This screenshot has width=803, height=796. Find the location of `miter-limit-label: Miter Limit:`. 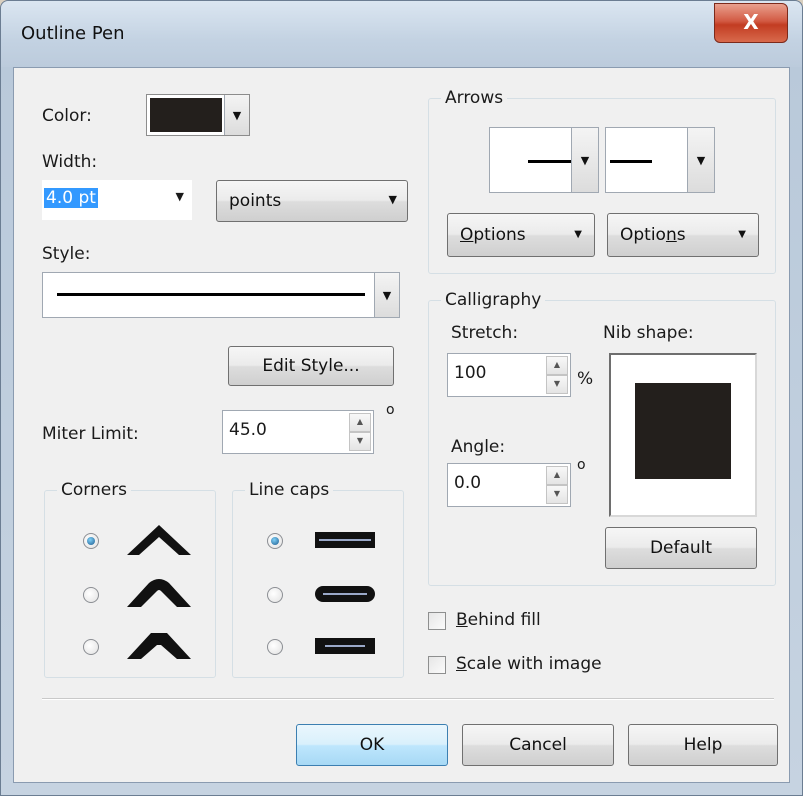

miter-limit-label: Miter Limit: is located at coordinates (90, 434).